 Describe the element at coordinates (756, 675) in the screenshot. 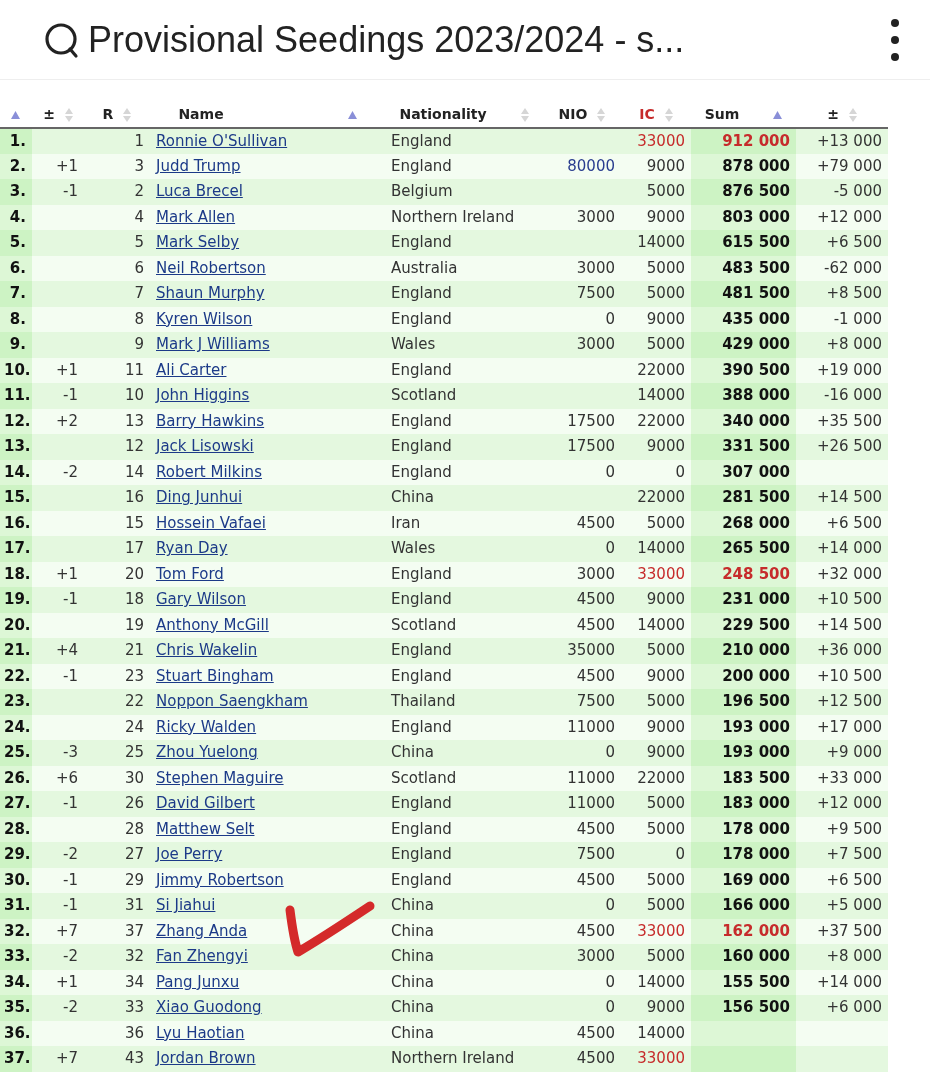

I see `table-cell: 200 000` at that location.